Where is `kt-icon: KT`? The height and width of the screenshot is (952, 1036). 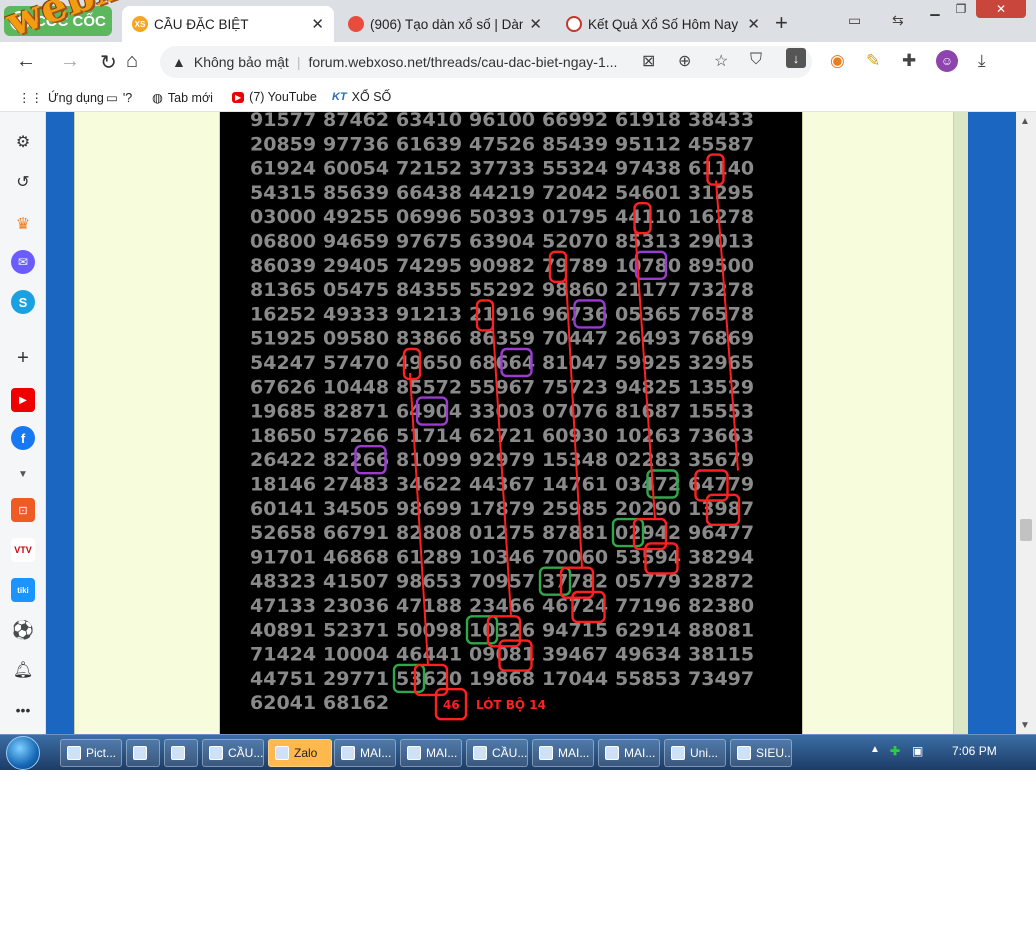
kt-icon: KT is located at coordinates (339, 97).